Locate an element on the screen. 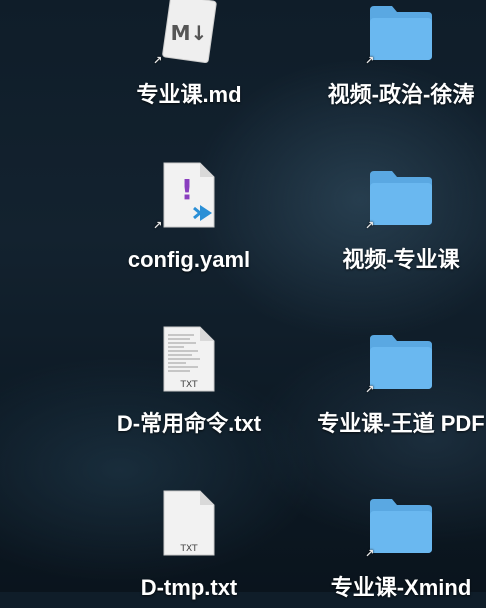 This screenshot has width=486, height=608. desktop-item-markdown: M↓ ↗ 专业课.md is located at coordinates (189, 57).